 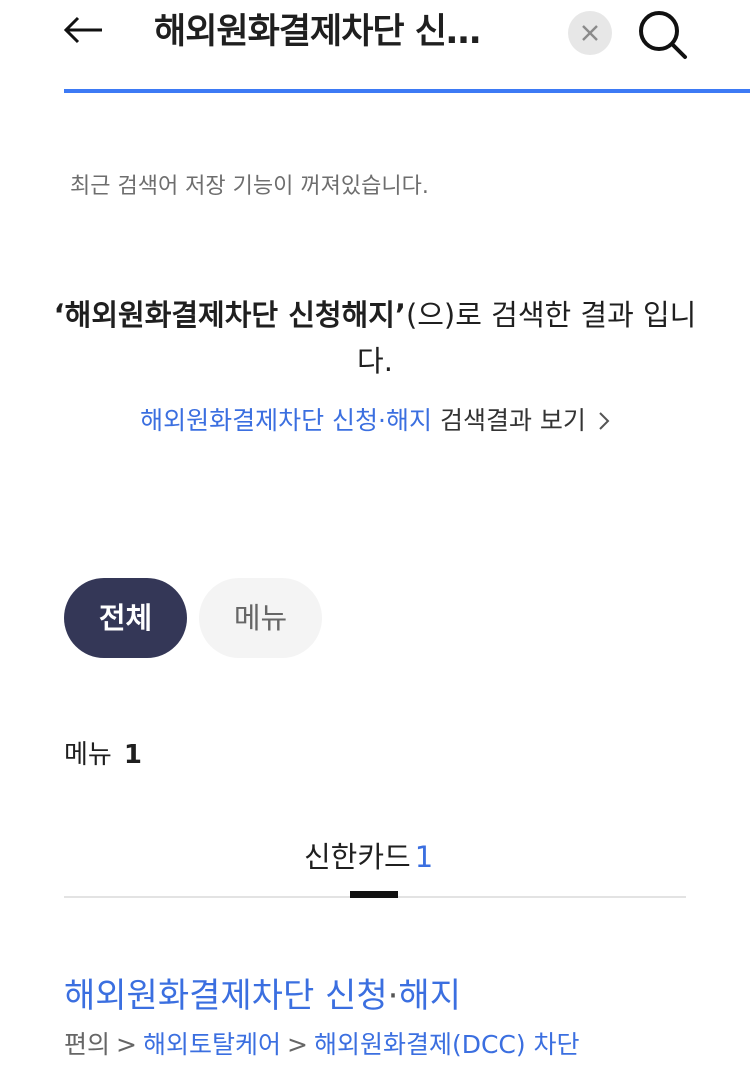 What do you see at coordinates (212, 1044) in the screenshot?
I see `breadcrumb-link: 해외토탈케어` at bounding box center [212, 1044].